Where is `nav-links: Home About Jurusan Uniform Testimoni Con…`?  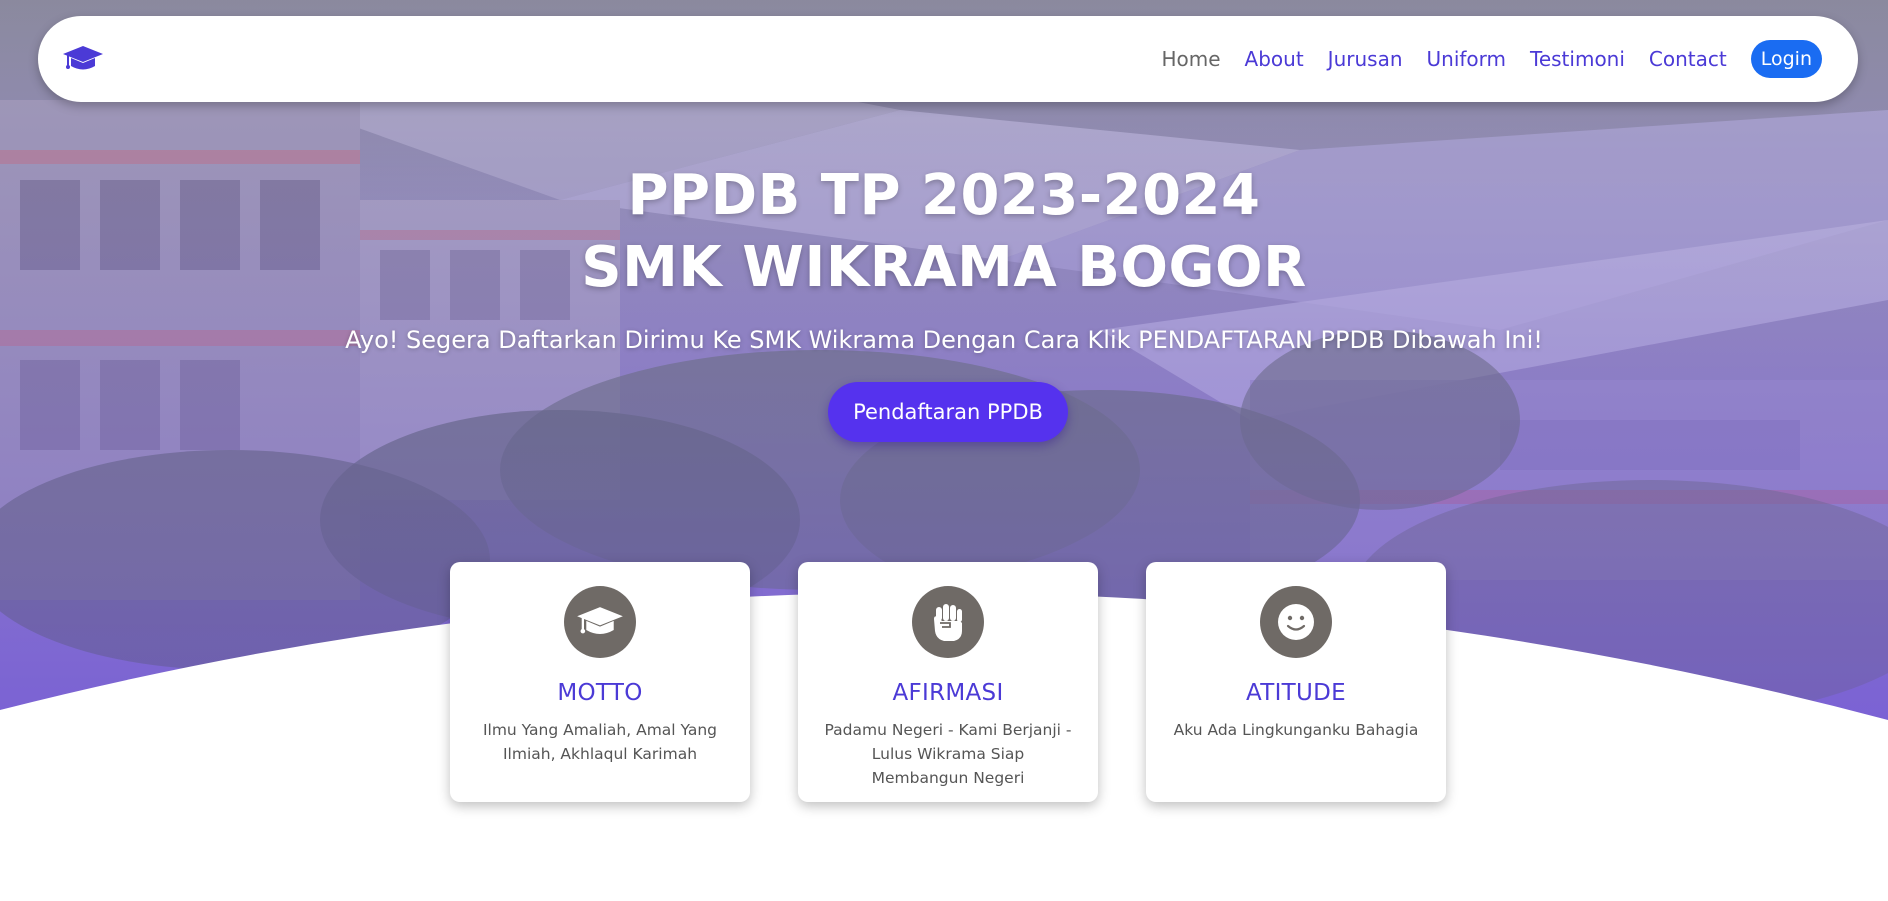
nav-links: Home About Jurusan Uniform Testimoni Con… is located at coordinates (1491, 59).